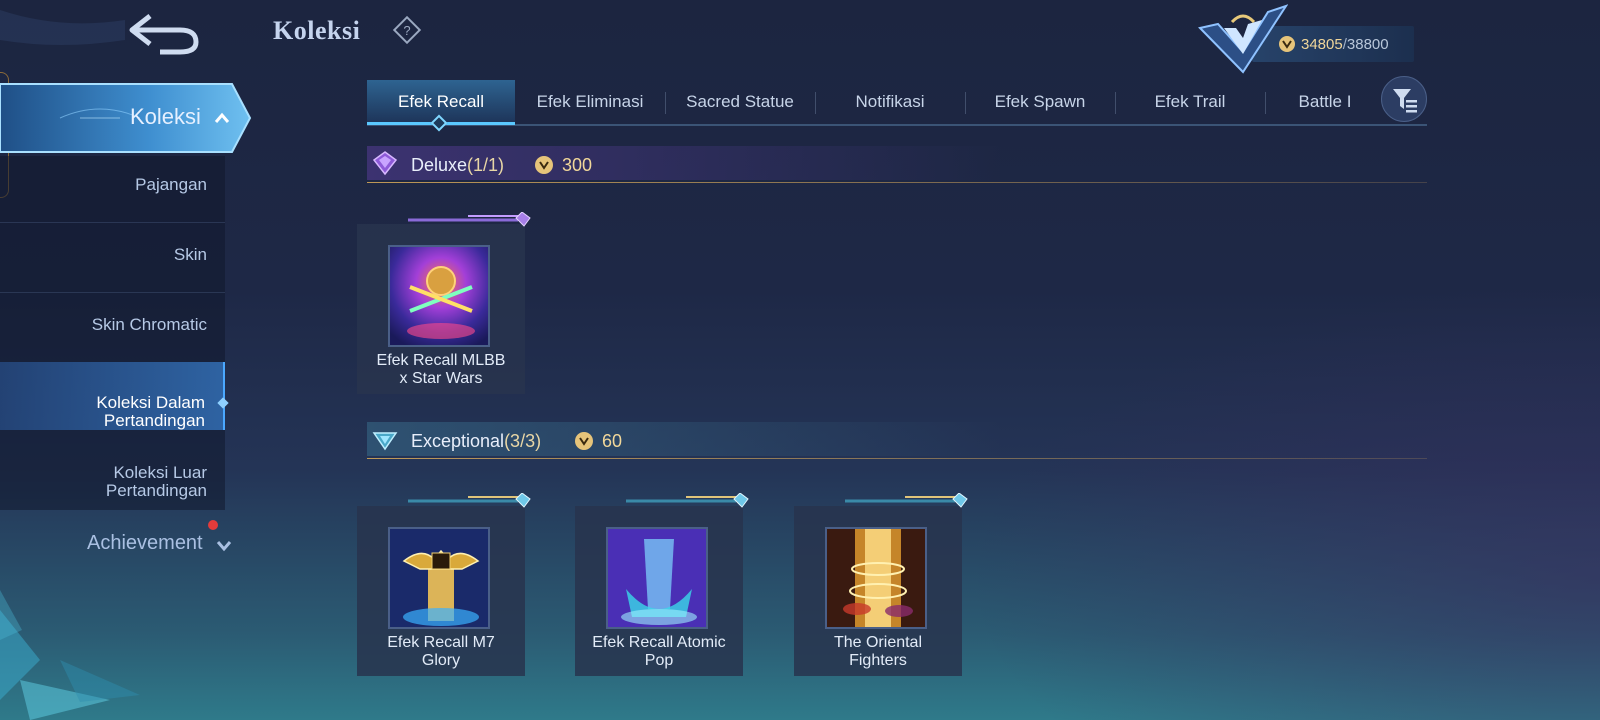  I want to click on sidebar-item-label: Skin, so click(190, 254).